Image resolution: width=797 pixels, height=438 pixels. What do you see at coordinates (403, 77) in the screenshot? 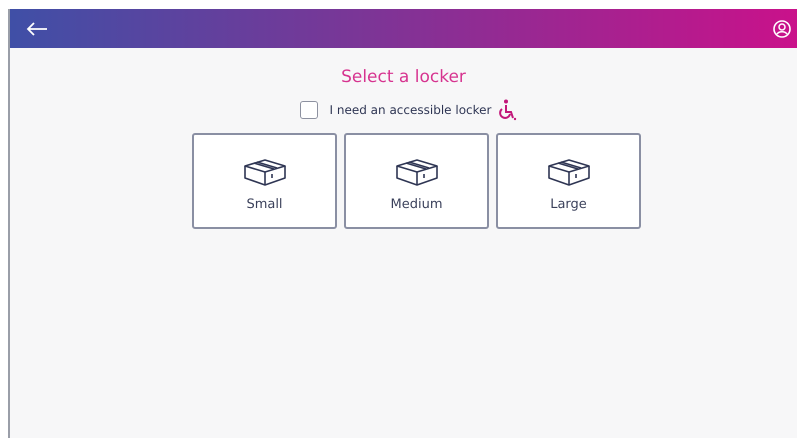
I see `page-title: Select a locker` at bounding box center [403, 77].